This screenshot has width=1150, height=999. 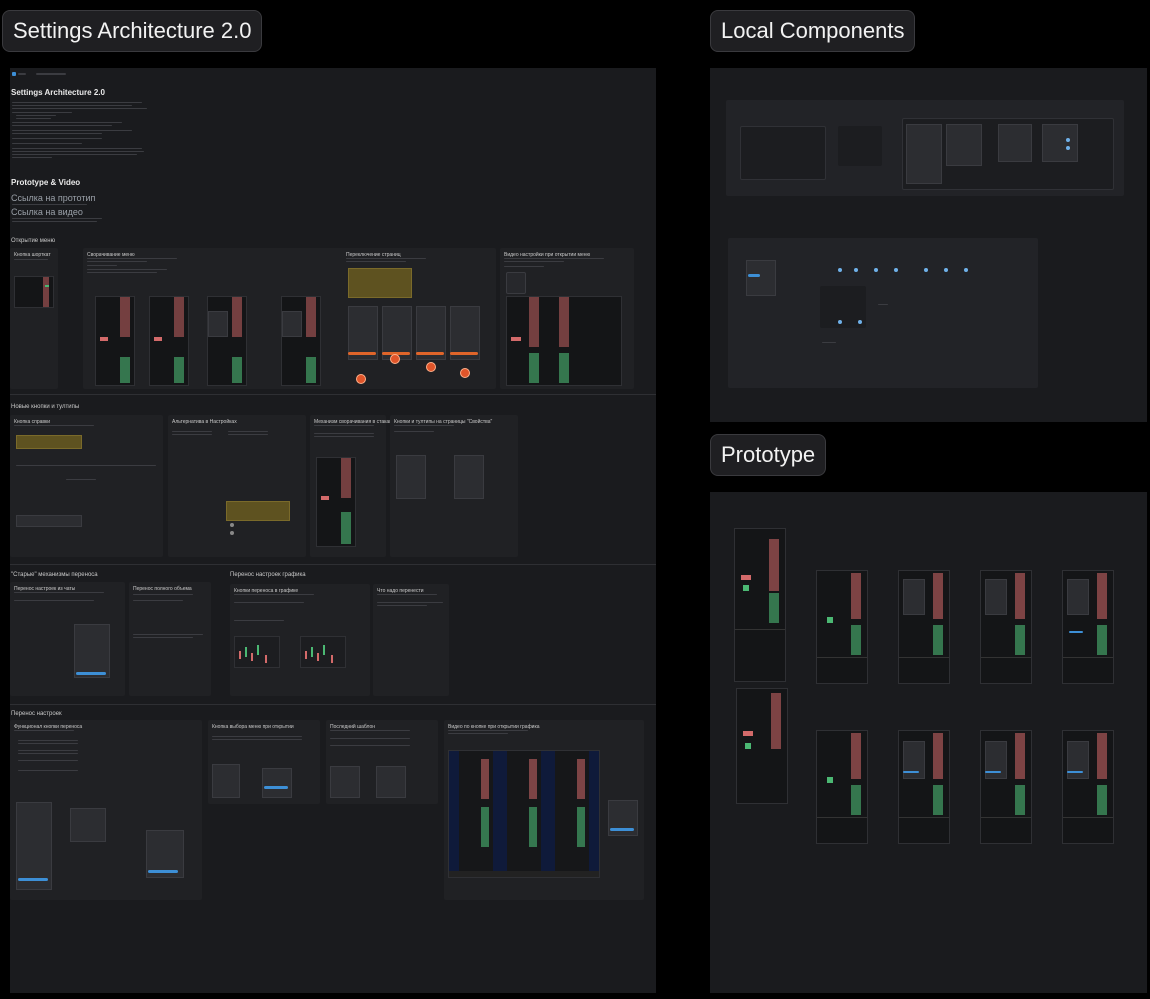 What do you see at coordinates (336, 502) in the screenshot?
I see `chart-dom` at bounding box center [336, 502].